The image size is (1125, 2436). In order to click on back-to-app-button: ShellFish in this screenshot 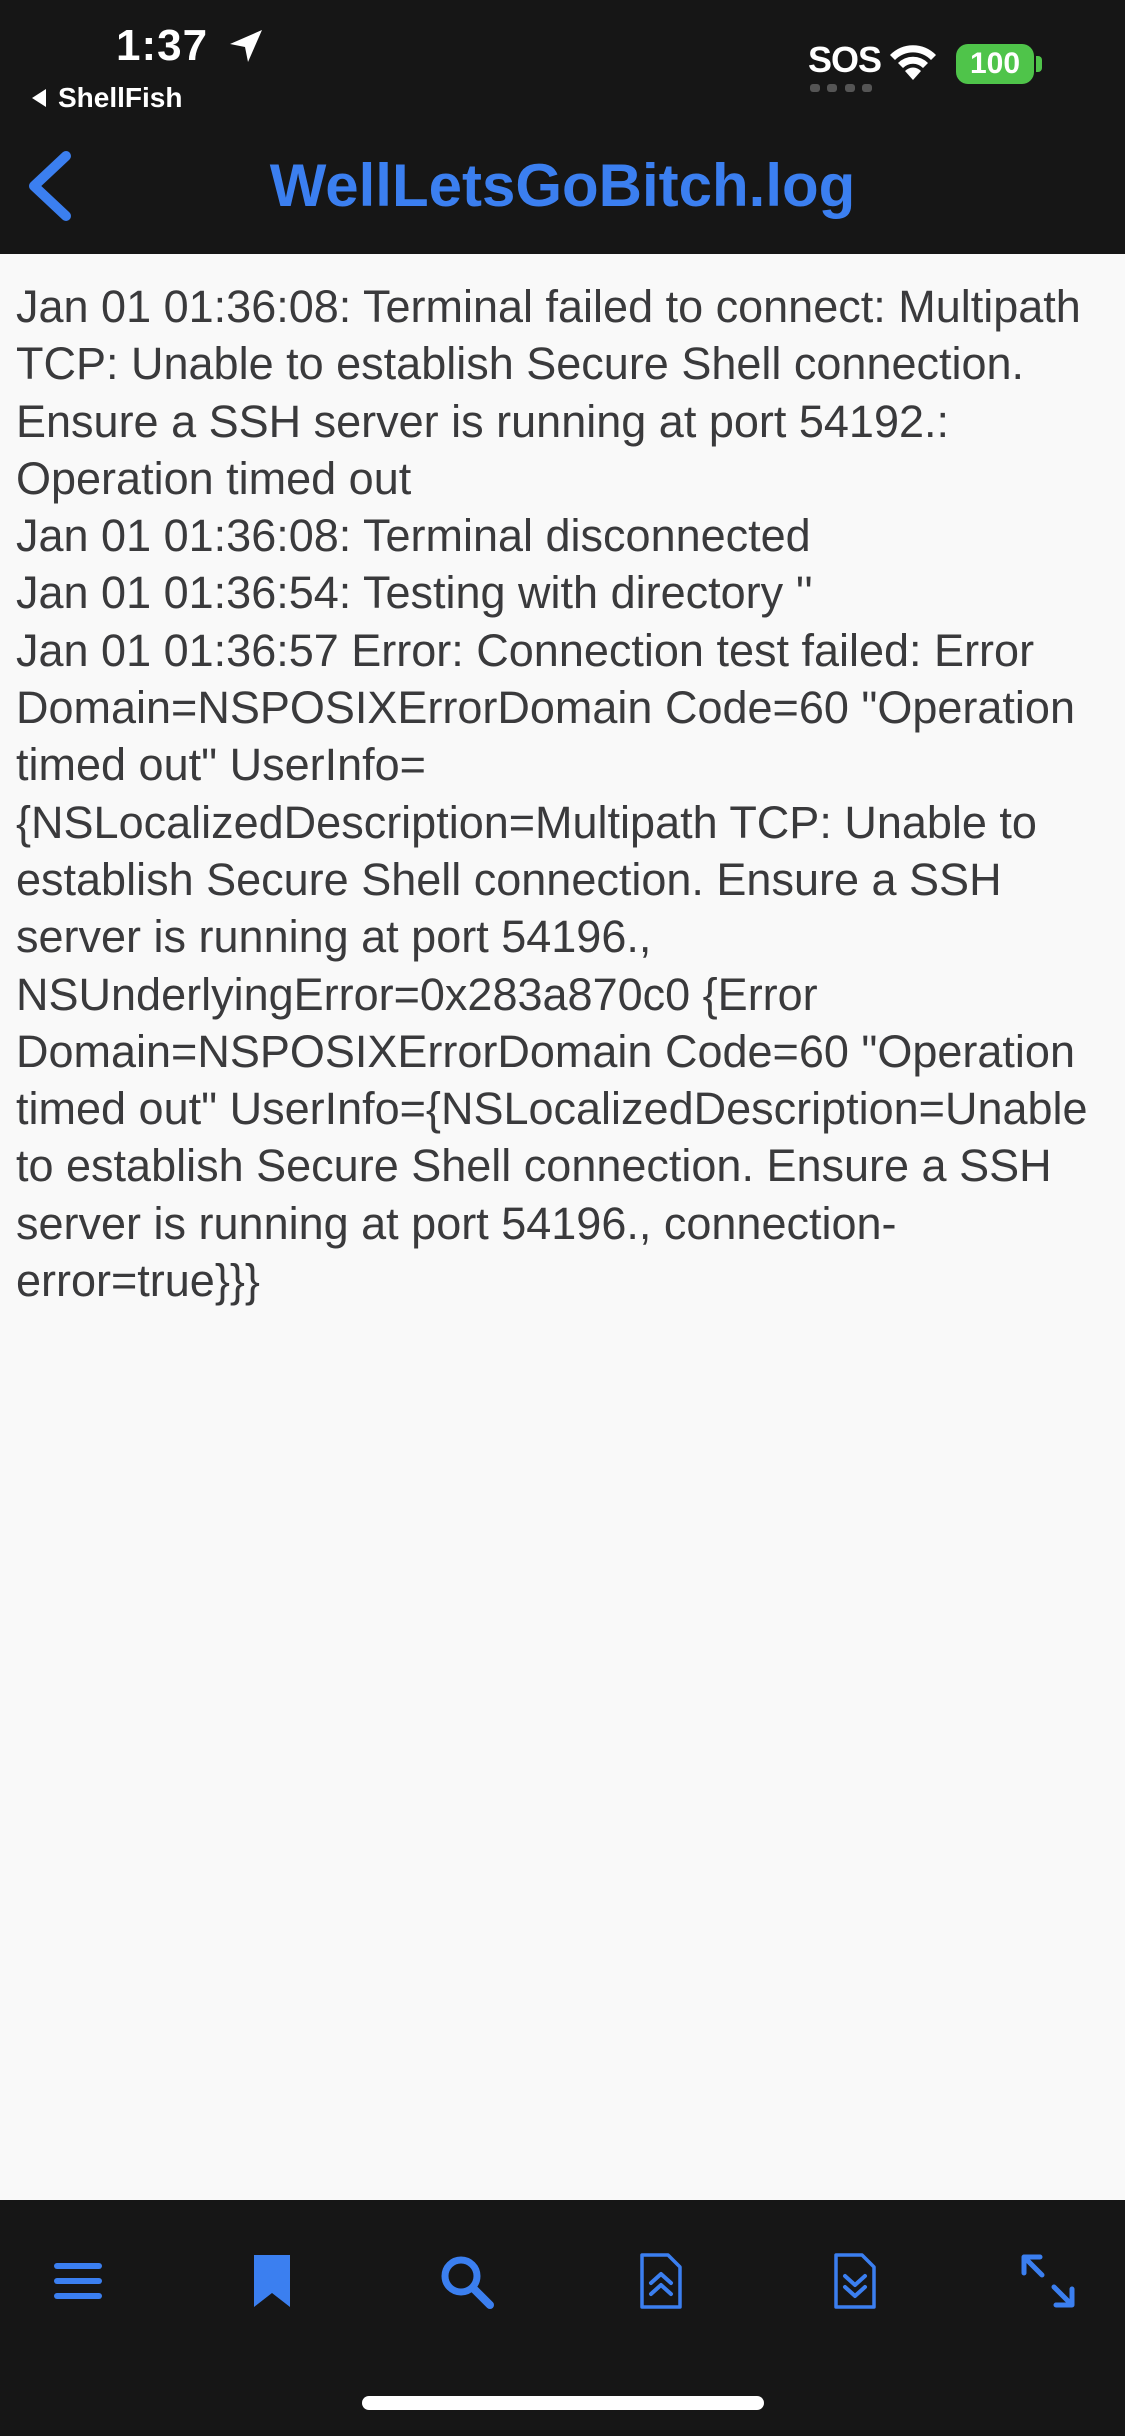, I will do `click(107, 98)`.